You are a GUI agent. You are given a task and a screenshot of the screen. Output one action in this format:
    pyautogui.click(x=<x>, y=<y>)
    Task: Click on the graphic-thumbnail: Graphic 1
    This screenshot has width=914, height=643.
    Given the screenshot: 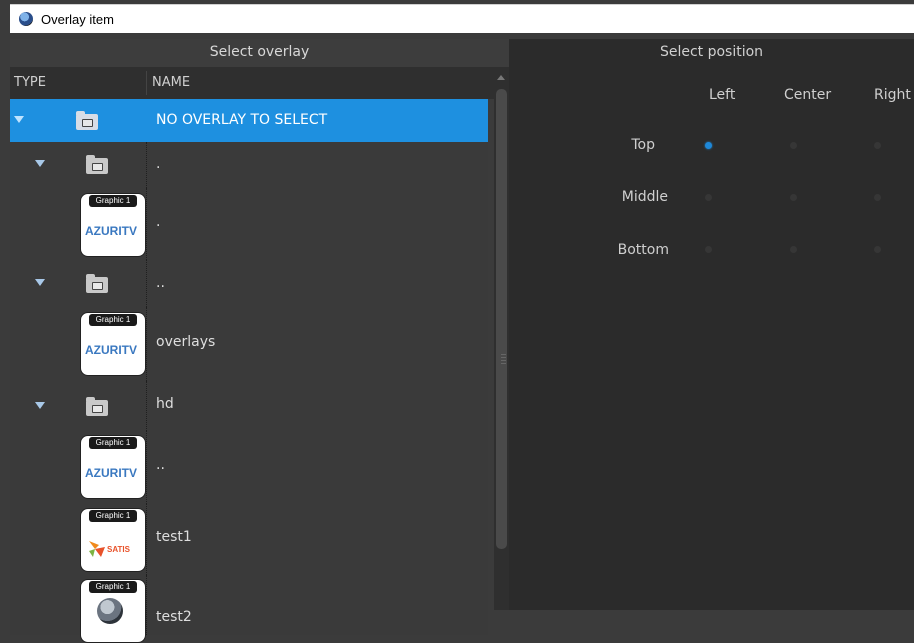 What is the action you would take?
    pyautogui.click(x=113, y=611)
    